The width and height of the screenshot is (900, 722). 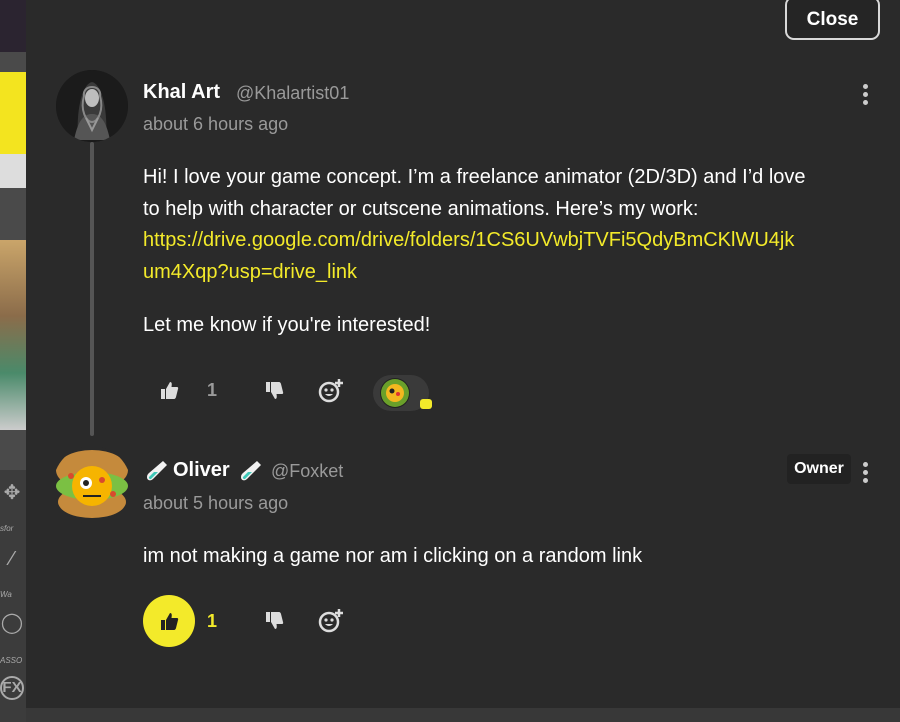 I want to click on move-tool-icon: ✥, so click(x=12, y=493).